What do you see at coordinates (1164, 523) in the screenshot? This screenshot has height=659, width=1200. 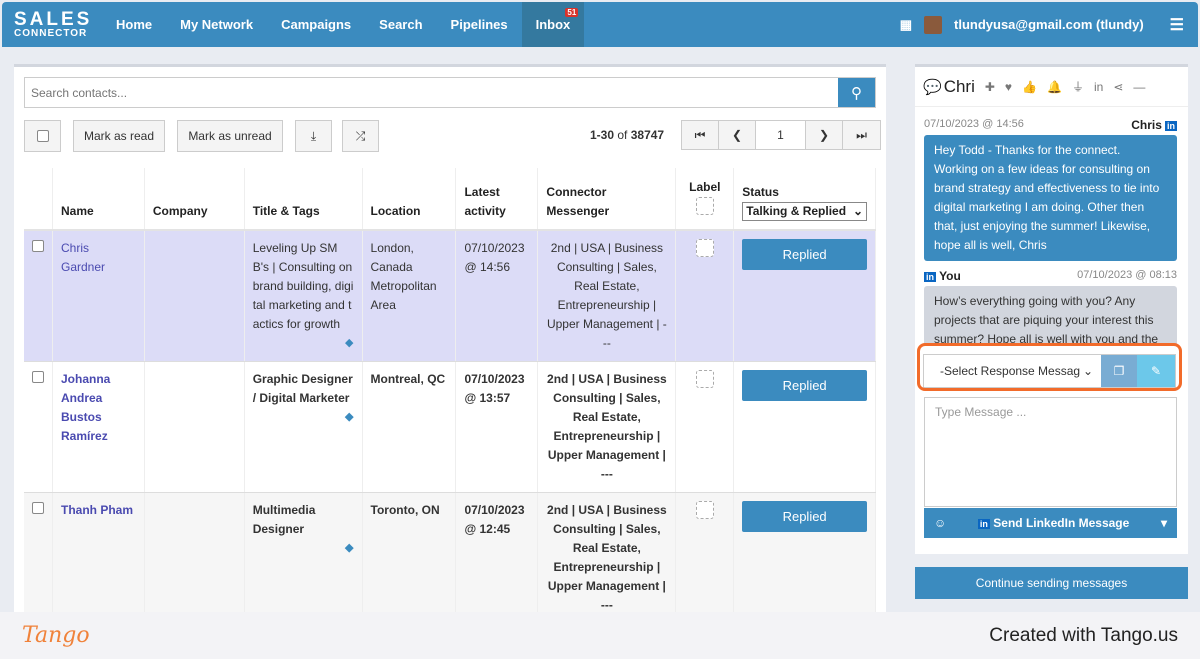 I see `send-options-dropdown: ▾` at bounding box center [1164, 523].